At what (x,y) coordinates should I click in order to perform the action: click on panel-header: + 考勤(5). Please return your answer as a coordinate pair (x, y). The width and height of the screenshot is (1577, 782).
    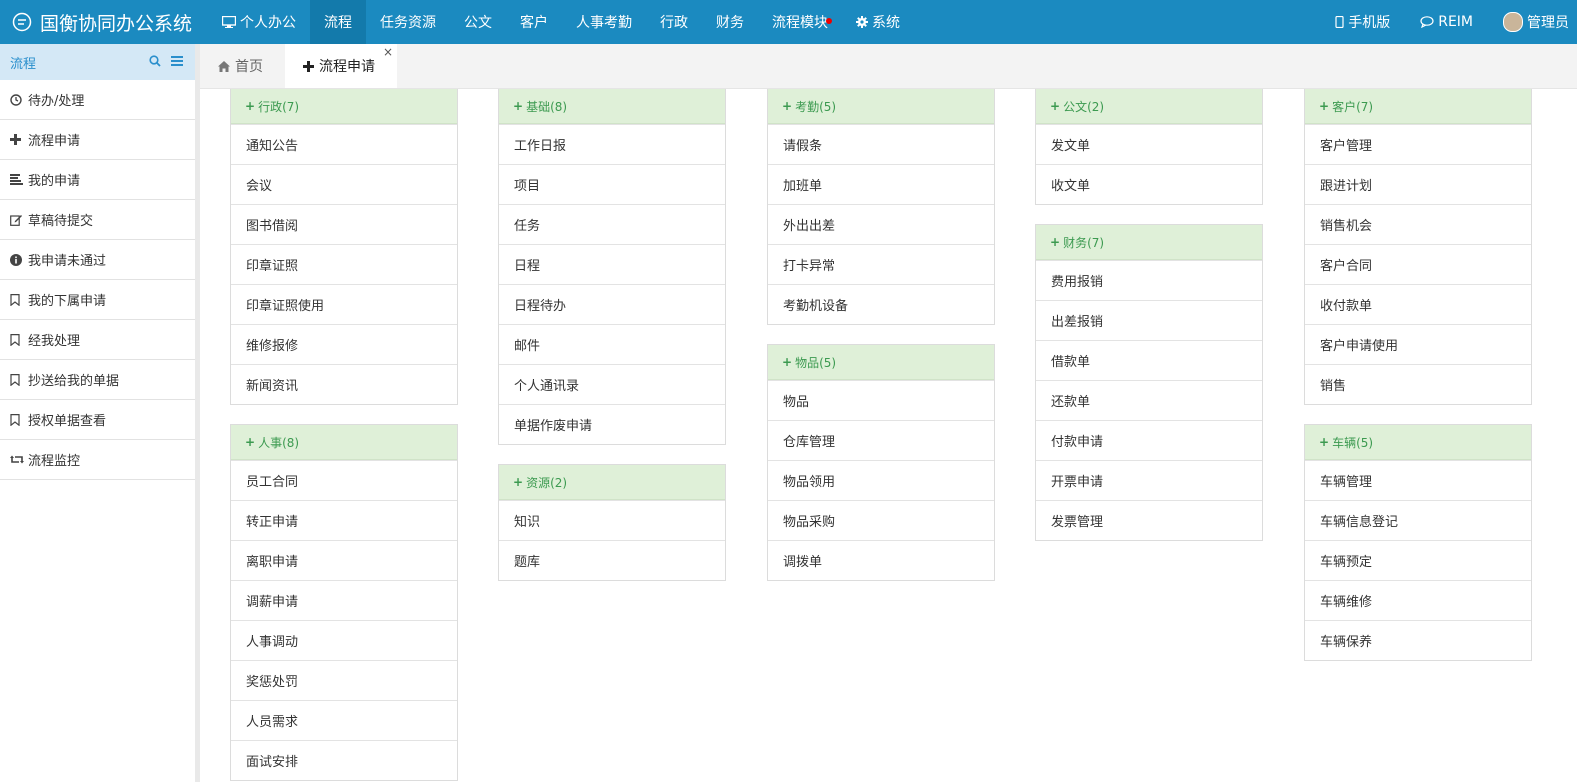
    Looking at the image, I should click on (881, 106).